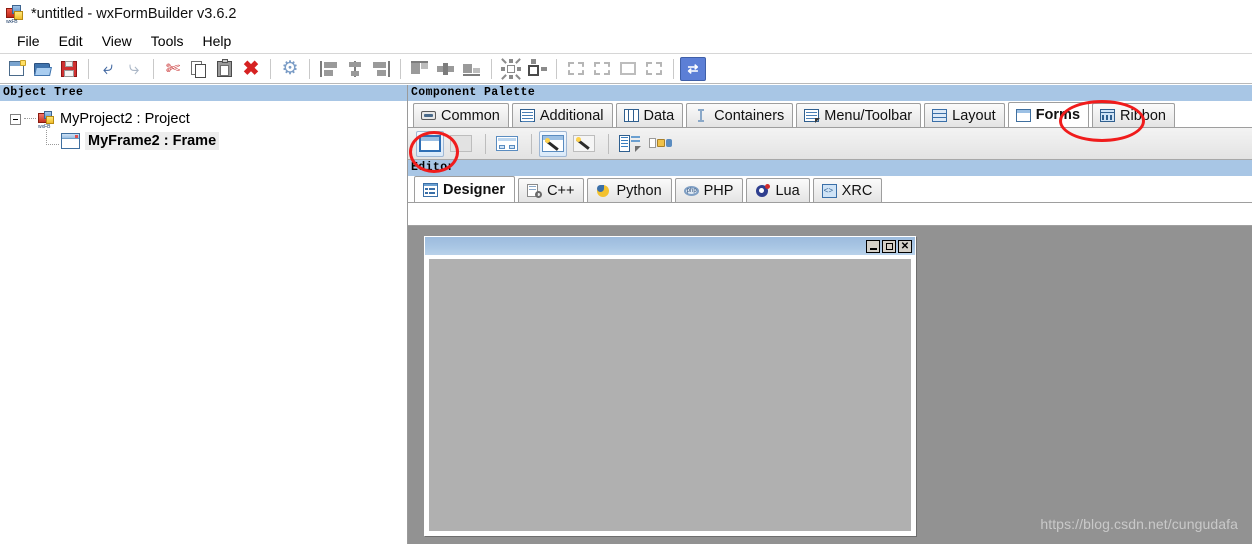  I want to click on border-left-icon, so click(576, 68).